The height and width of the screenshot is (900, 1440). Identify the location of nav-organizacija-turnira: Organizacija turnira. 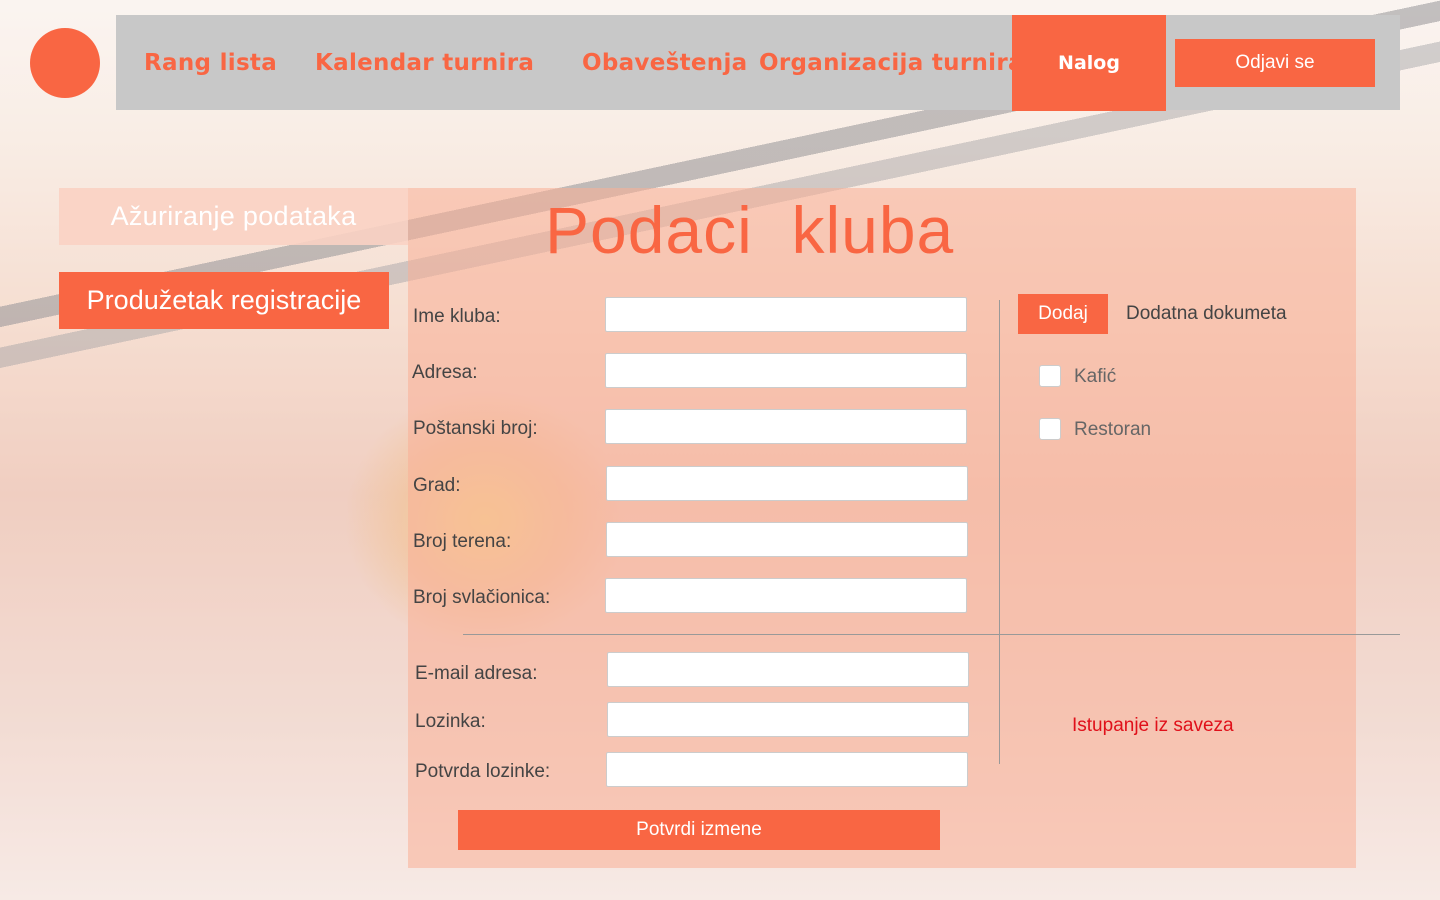
(891, 62).